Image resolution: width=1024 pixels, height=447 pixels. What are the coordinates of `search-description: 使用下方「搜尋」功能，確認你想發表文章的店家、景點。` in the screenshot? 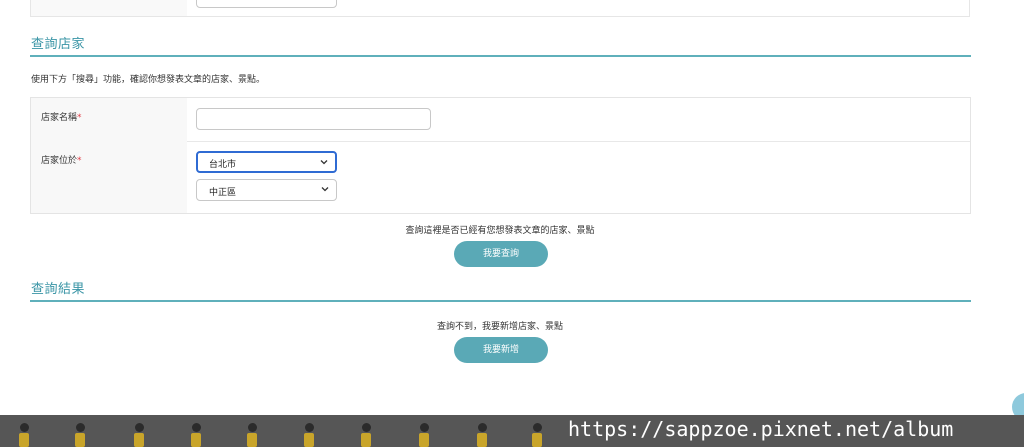 It's located at (148, 80).